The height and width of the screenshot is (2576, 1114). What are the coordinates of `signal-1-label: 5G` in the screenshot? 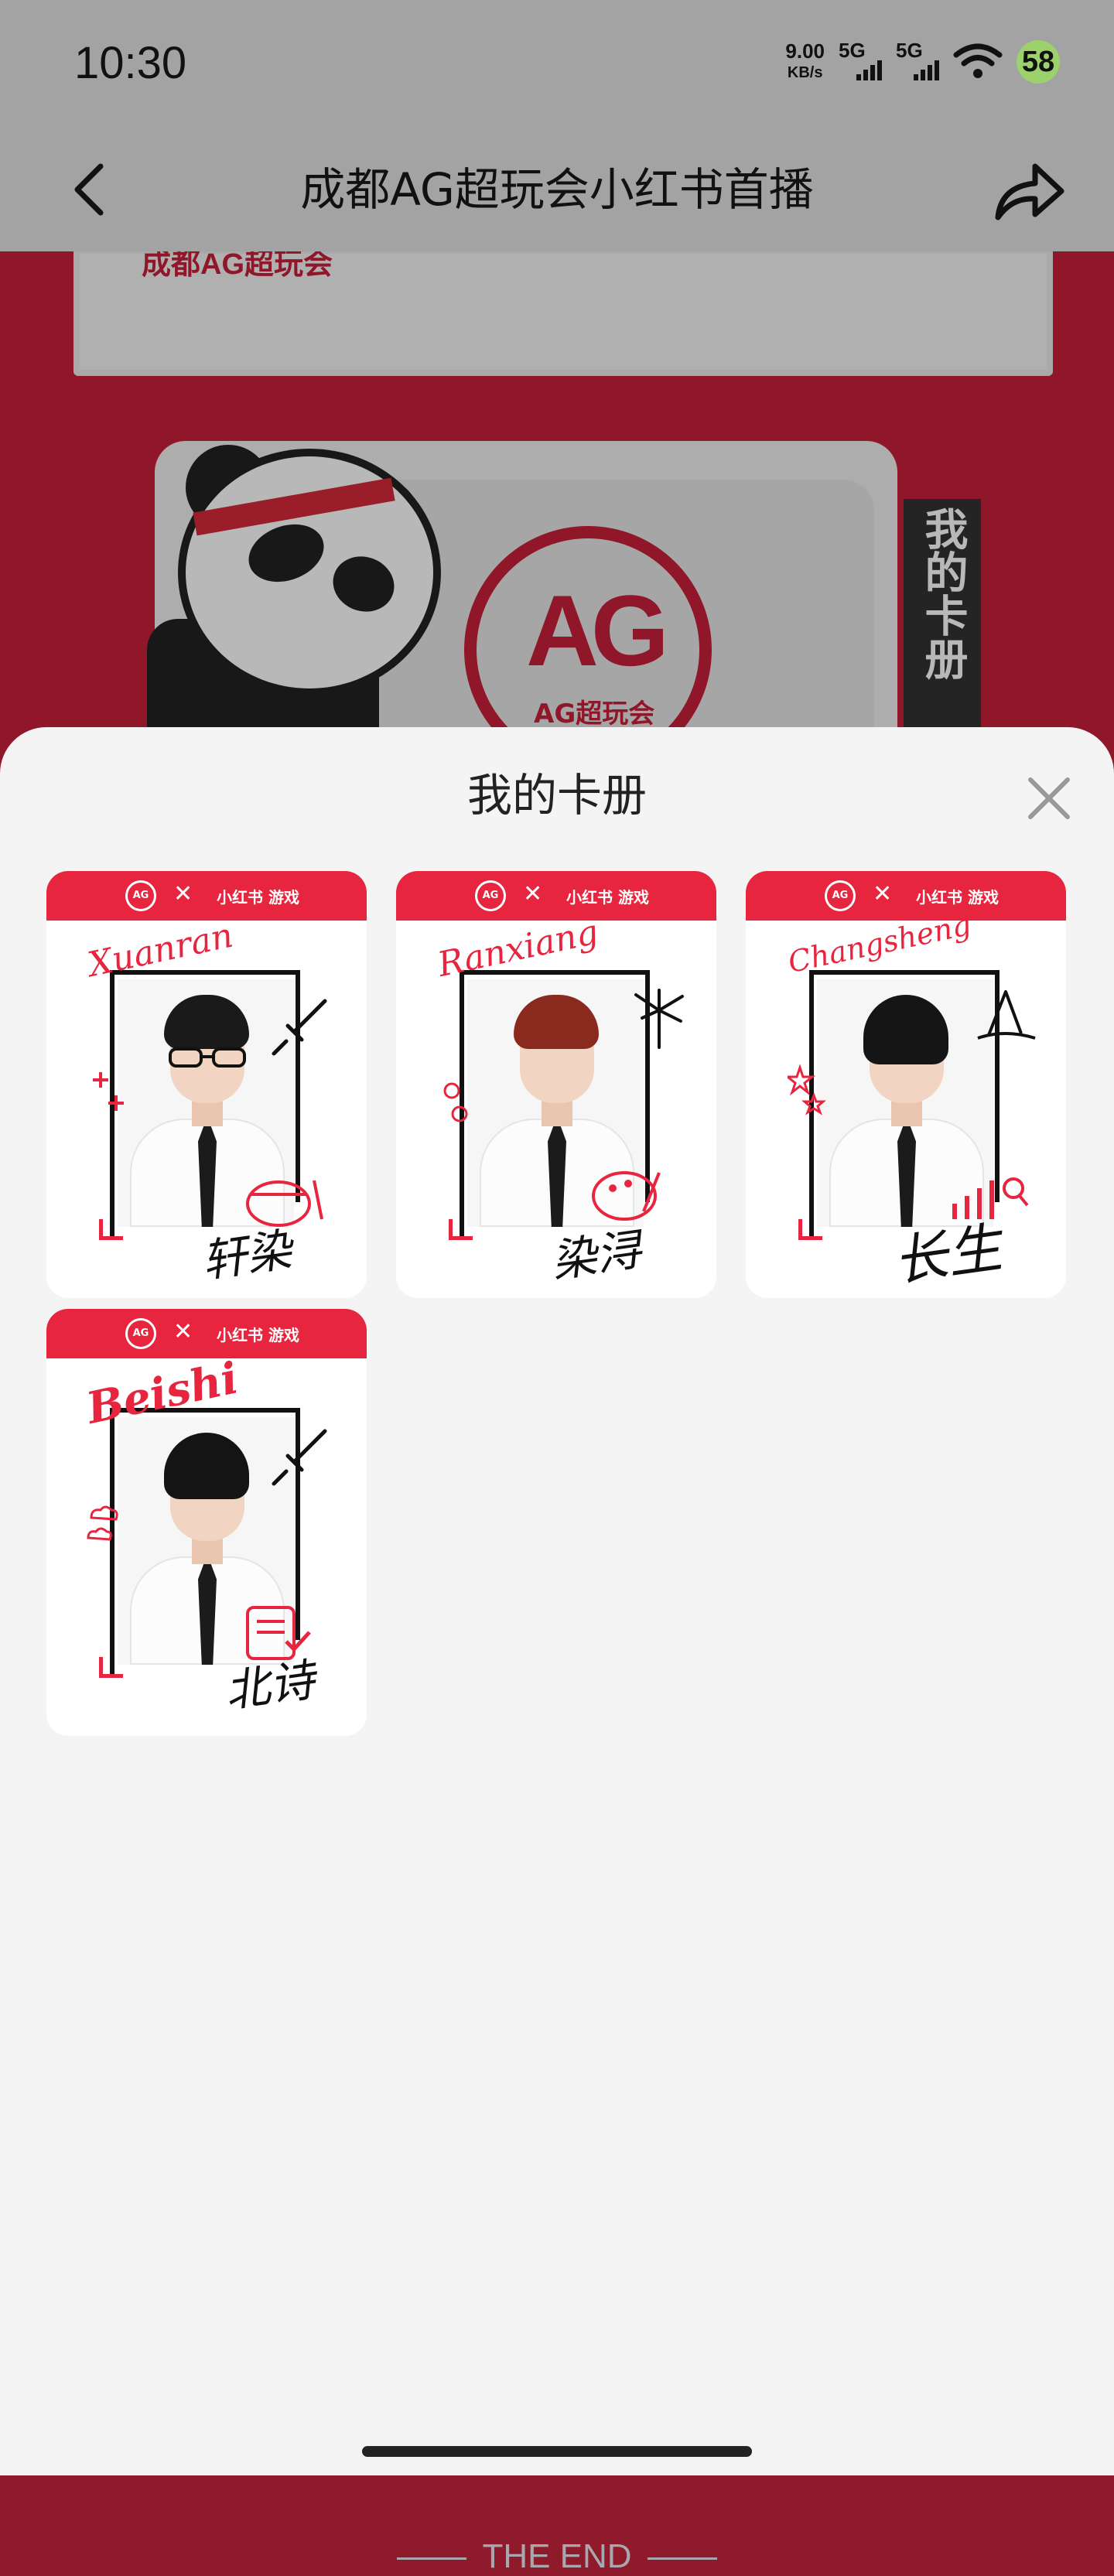 It's located at (852, 51).